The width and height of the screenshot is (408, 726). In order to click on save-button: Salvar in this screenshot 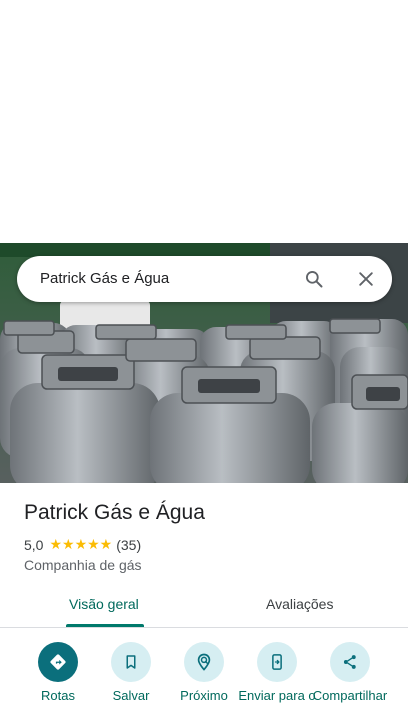, I will do `click(131, 672)`.